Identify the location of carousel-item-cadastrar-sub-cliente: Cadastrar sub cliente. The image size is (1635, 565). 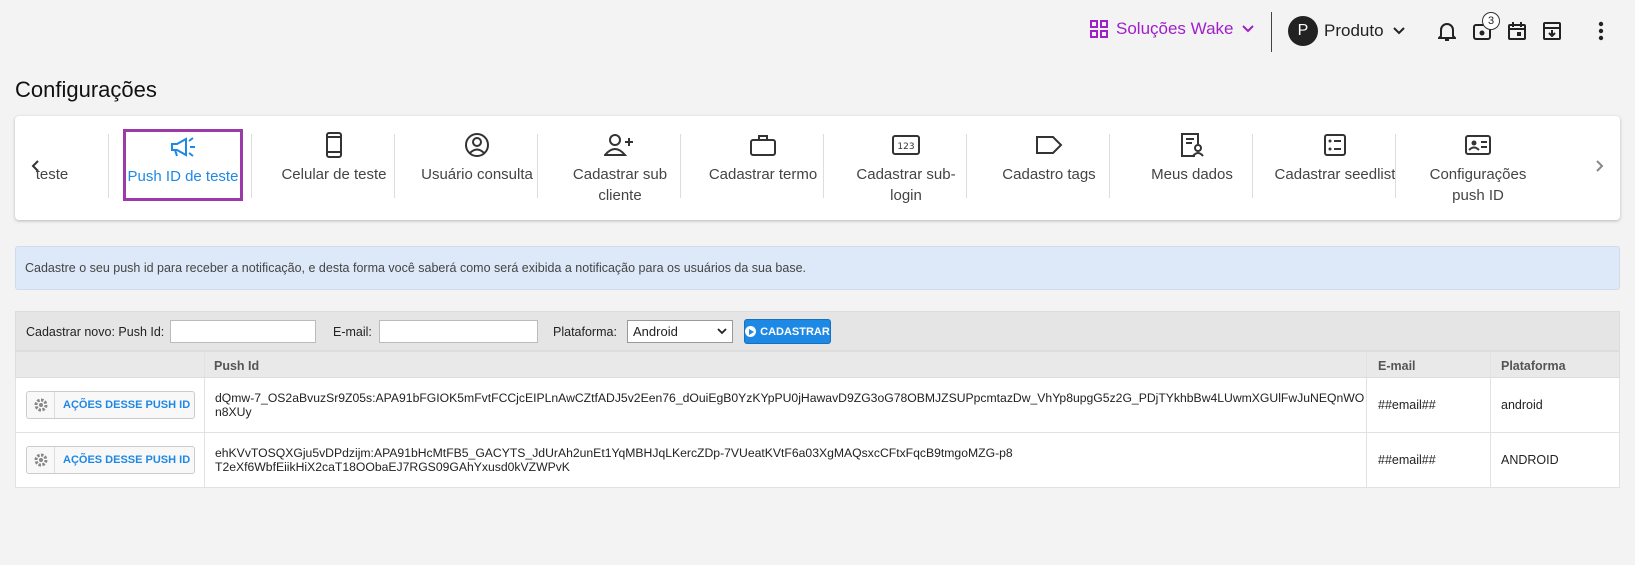
(620, 169).